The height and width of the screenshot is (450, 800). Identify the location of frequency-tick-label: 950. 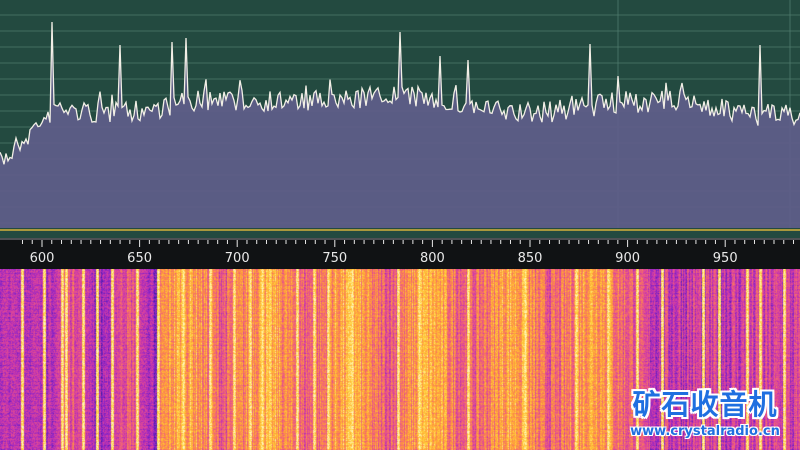
(725, 258).